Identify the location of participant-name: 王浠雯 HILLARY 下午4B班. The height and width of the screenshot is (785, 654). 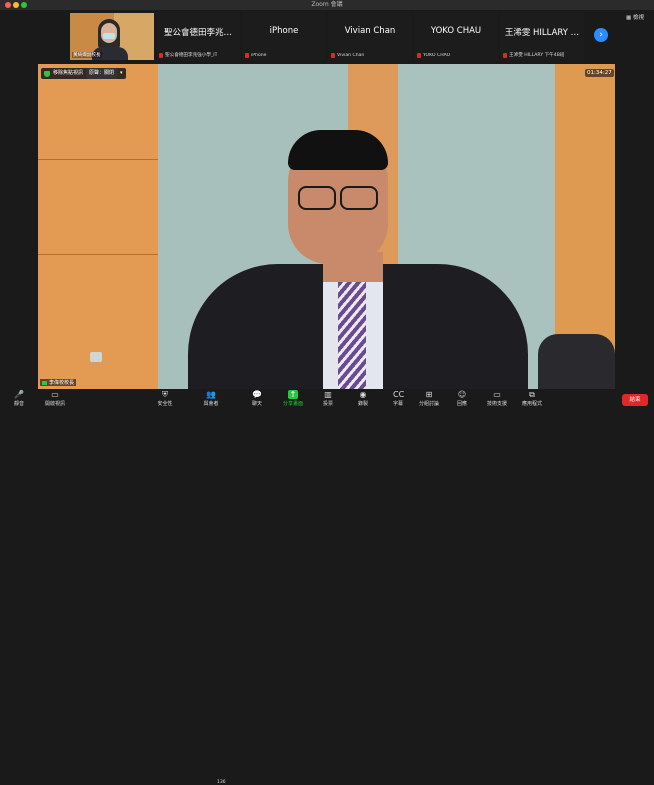
(537, 55).